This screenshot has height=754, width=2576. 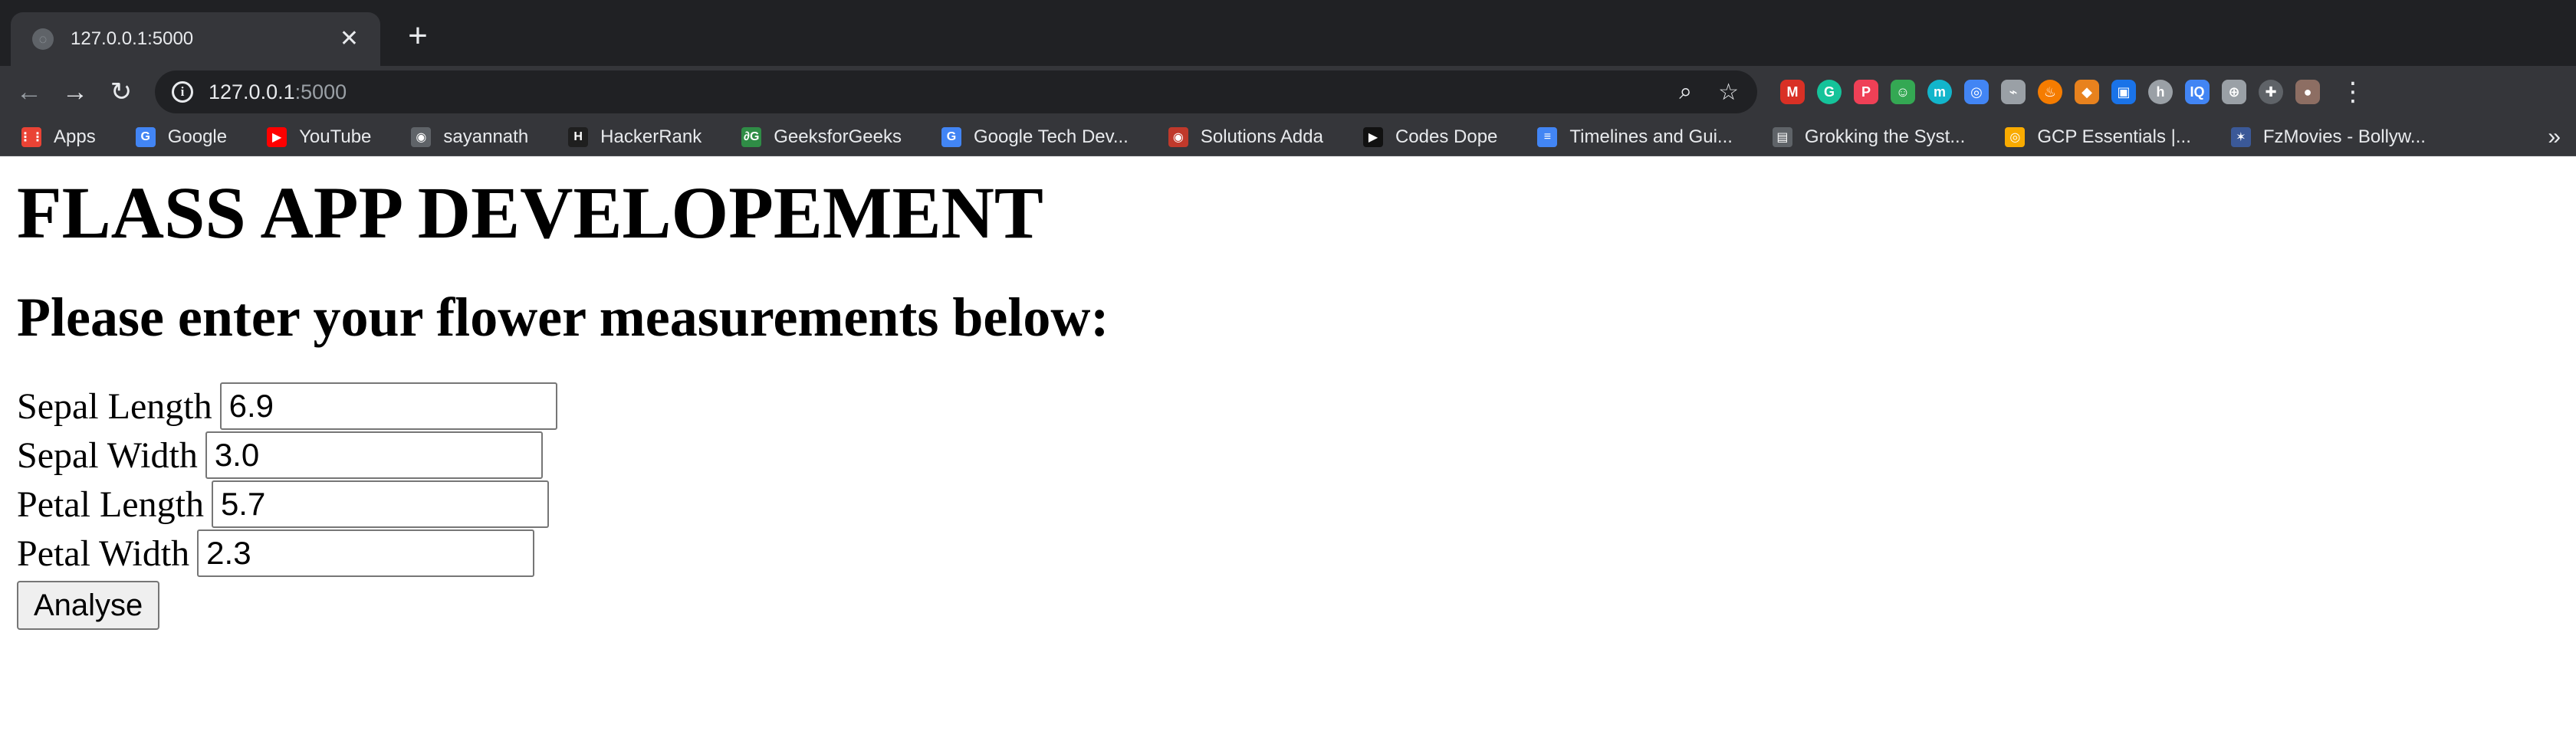 I want to click on bookmark-label: Google, so click(x=198, y=136).